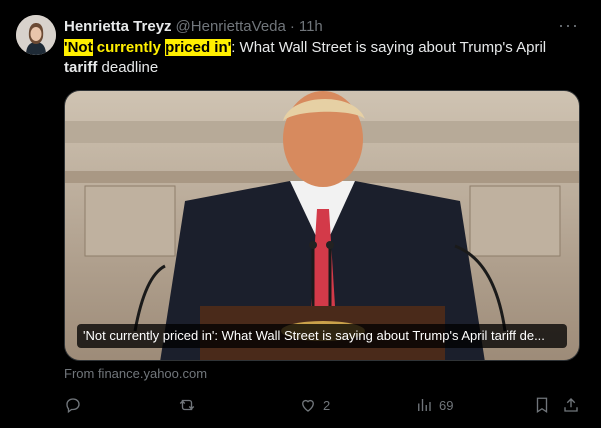  Describe the element at coordinates (434, 405) in the screenshot. I see `views-button: 69` at that location.